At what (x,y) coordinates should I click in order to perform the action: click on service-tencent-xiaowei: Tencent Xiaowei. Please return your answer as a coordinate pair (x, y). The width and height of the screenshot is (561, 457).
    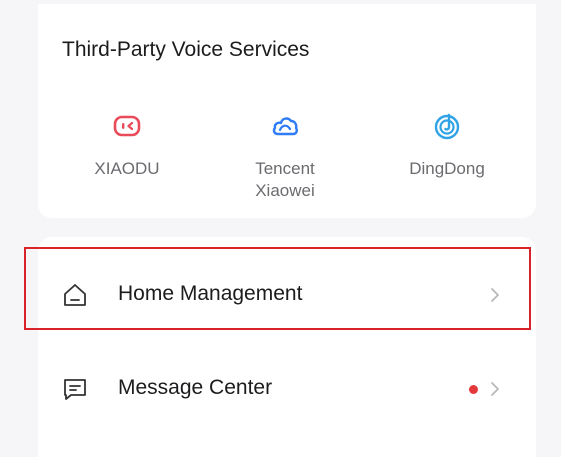
    Looking at the image, I should click on (285, 157).